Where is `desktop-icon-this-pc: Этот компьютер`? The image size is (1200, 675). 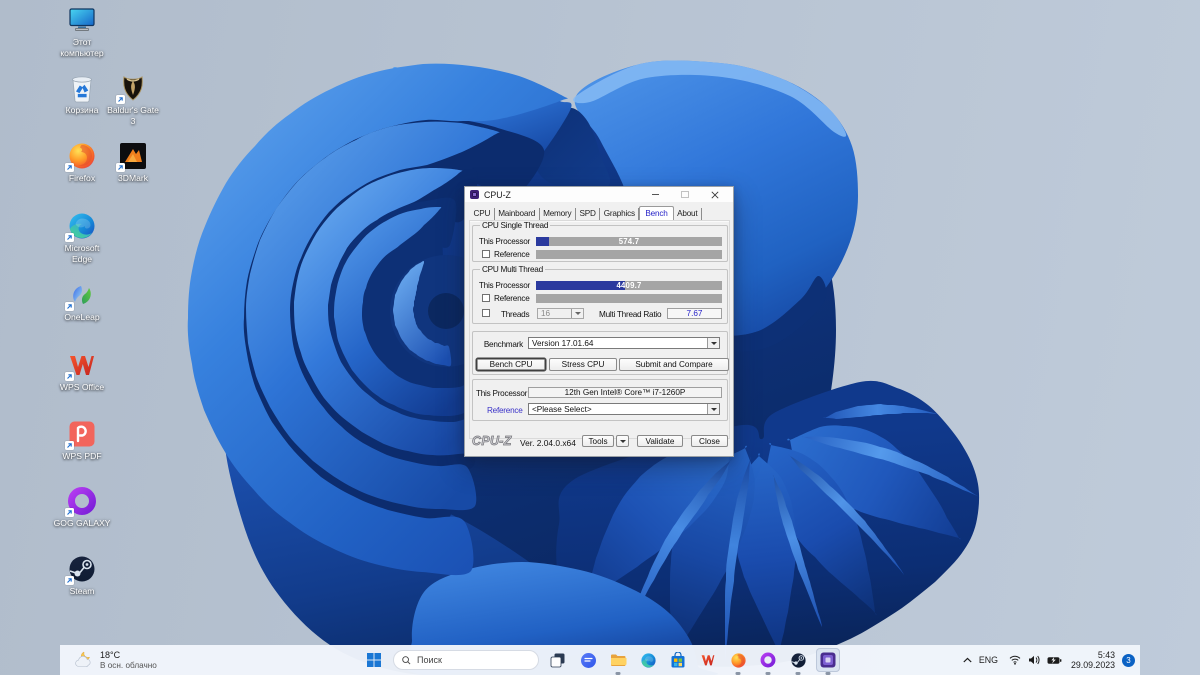 desktop-icon-this-pc: Этот компьютер is located at coordinates (82, 31).